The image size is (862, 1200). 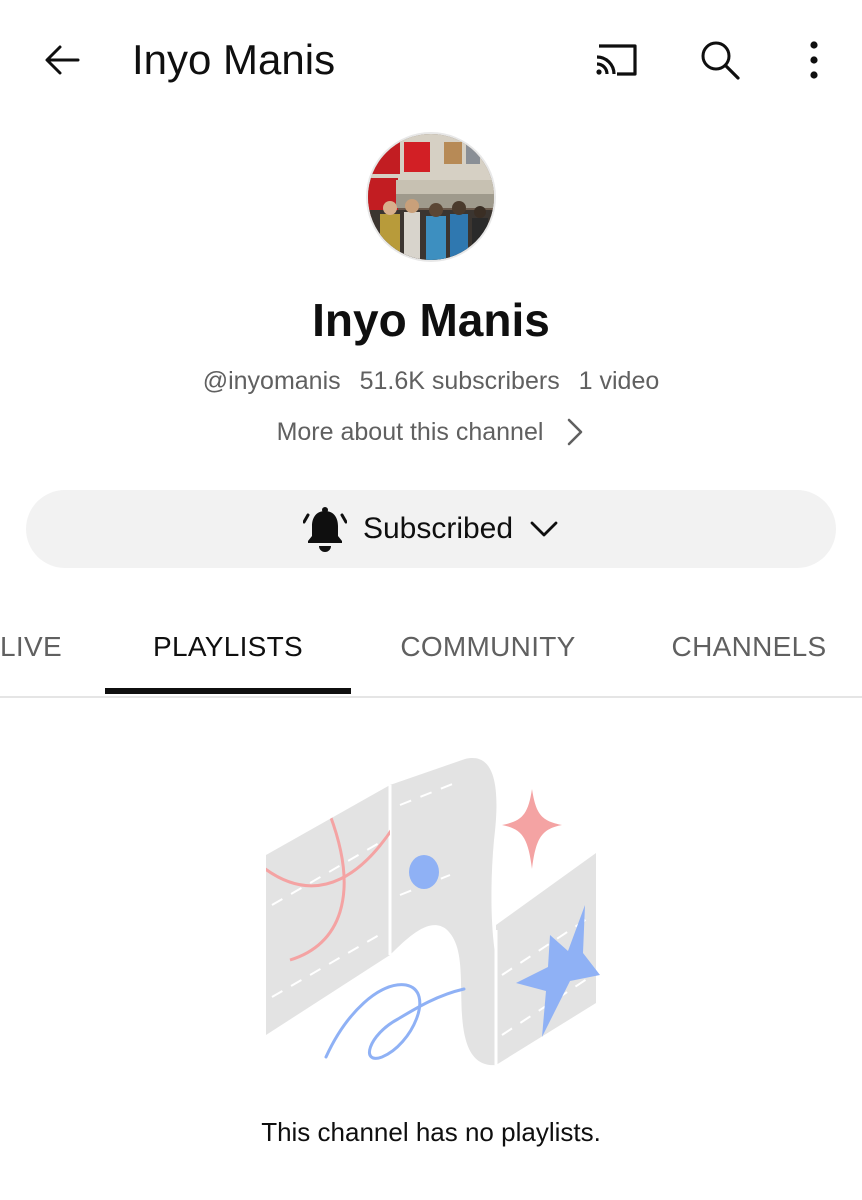 I want to click on empty-playlists-illustration, so click(x=433, y=912).